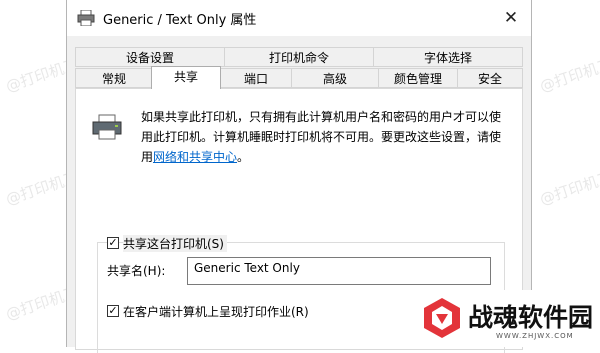 Image resolution: width=600 pixels, height=353 pixels. Describe the element at coordinates (195, 157) in the screenshot. I see `network-sharing-center-link: 网络和共享中心` at that location.